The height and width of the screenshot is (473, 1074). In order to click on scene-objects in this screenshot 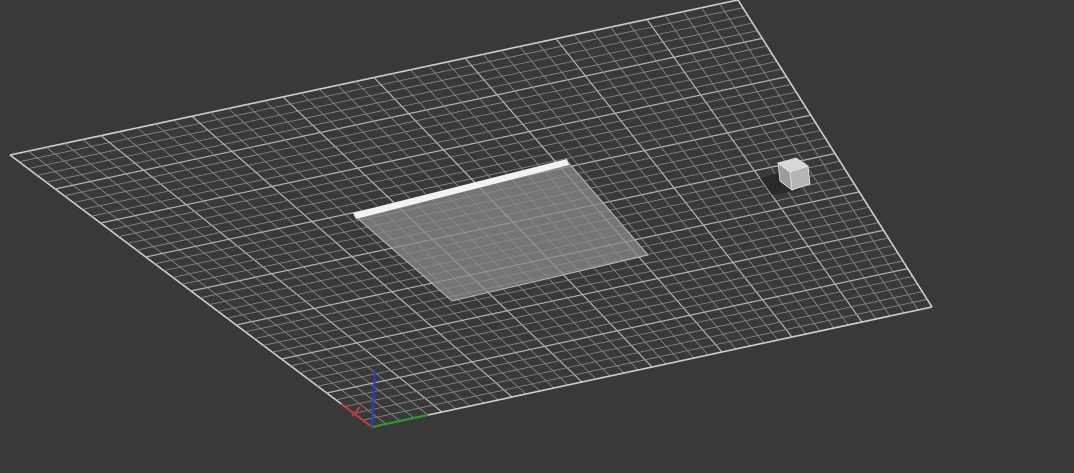, I will do `click(582, 229)`.